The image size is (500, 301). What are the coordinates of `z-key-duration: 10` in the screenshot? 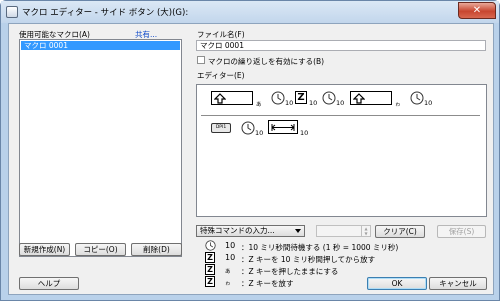 It's located at (313, 103).